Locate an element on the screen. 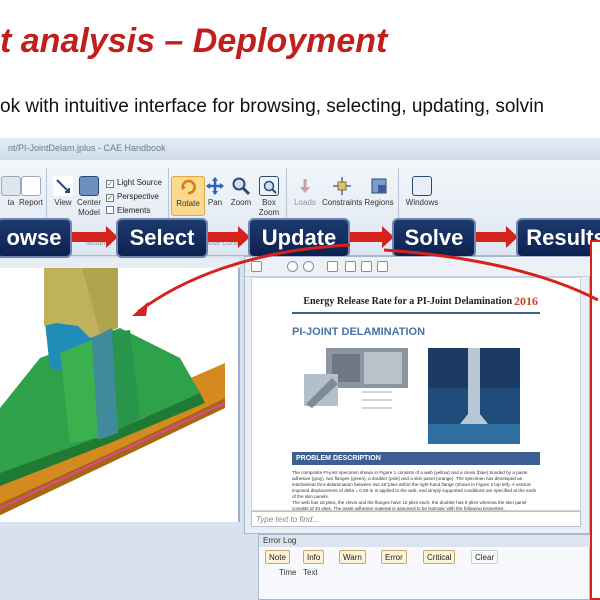 The width and height of the screenshot is (600, 600). callout-arrows is located at coordinates (365, 279).